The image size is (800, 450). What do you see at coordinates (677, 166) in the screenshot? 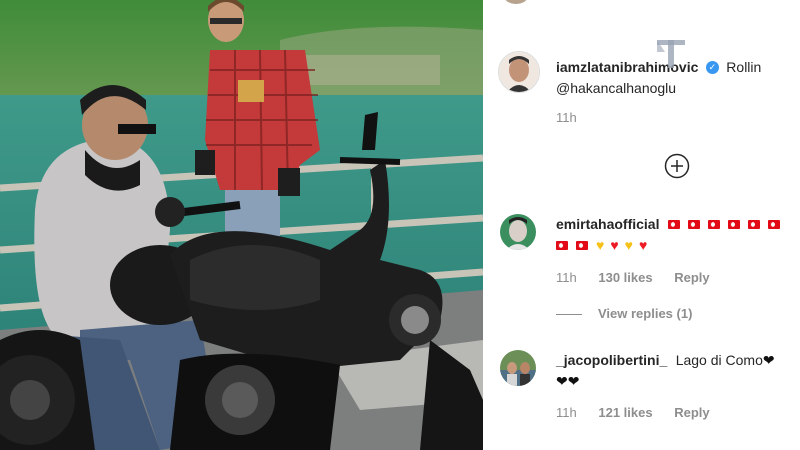
I see `plus-circle-icon` at bounding box center [677, 166].